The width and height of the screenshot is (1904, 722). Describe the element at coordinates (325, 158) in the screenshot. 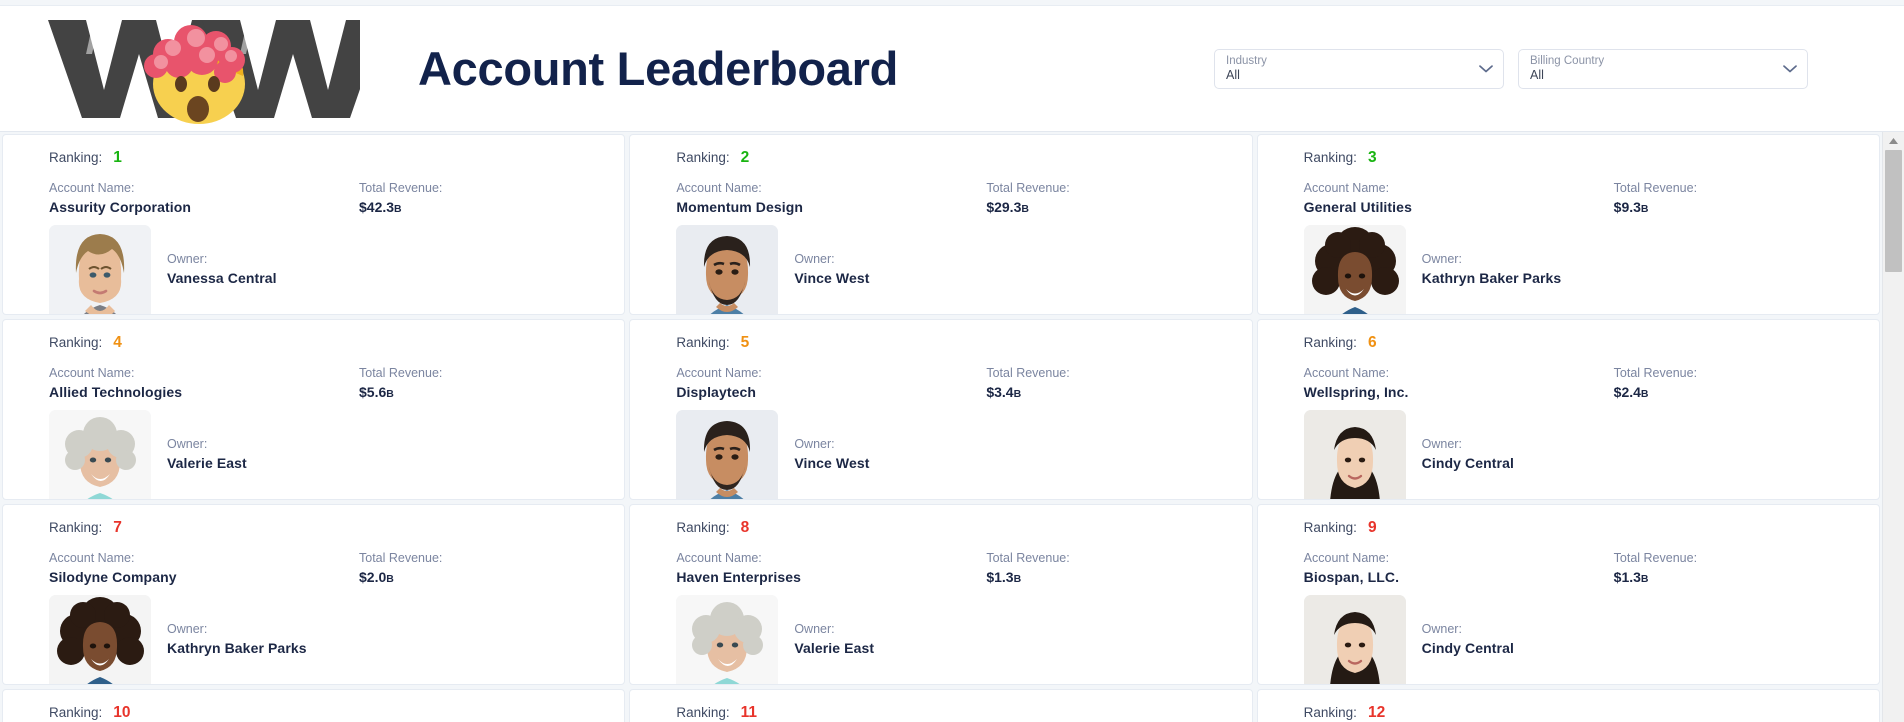

I see `ranking-row: Ranking: 1` at that location.